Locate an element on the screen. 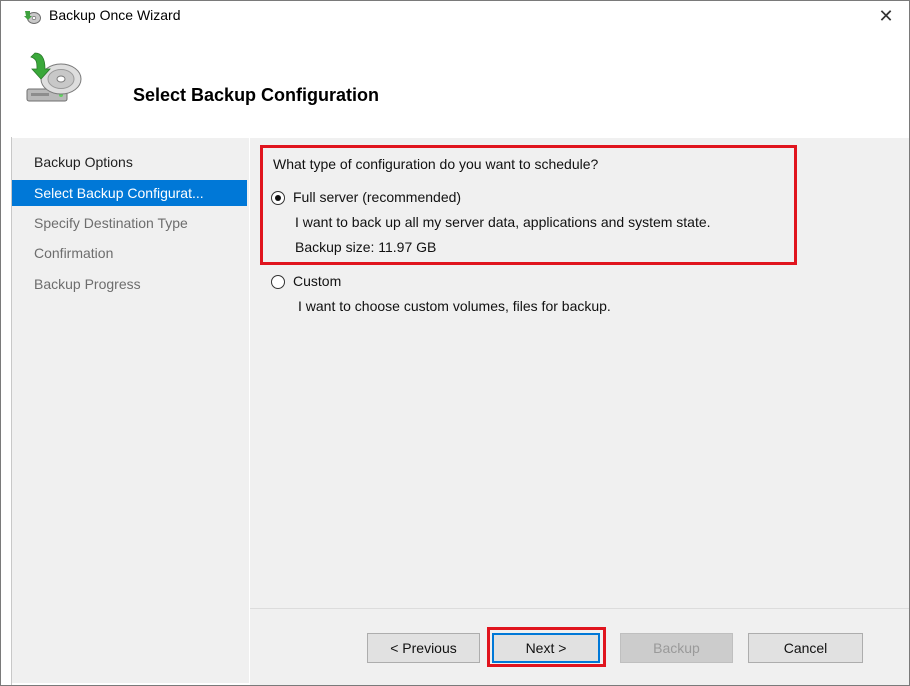 The height and width of the screenshot is (686, 910). full-server-highlight is located at coordinates (528, 205).